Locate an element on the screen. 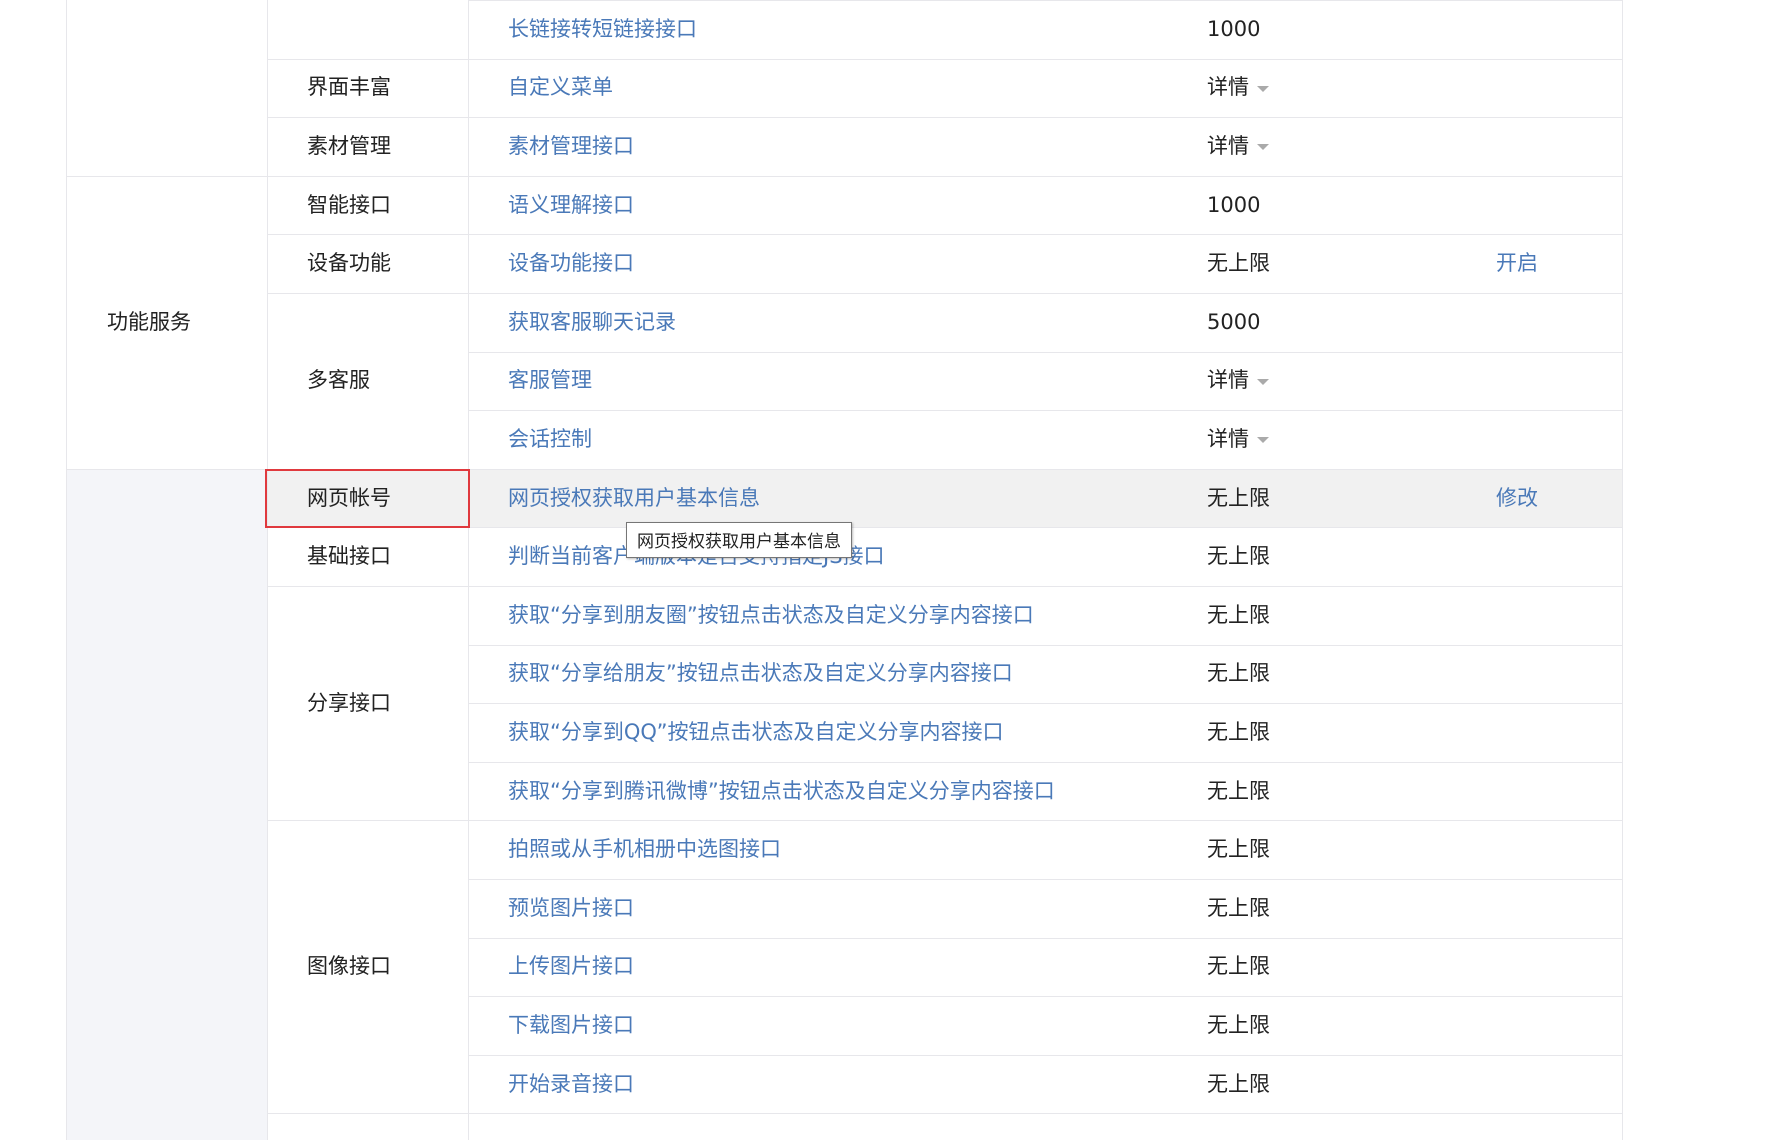  api-link-text: 长链接转短链接接口 is located at coordinates (602, 29).